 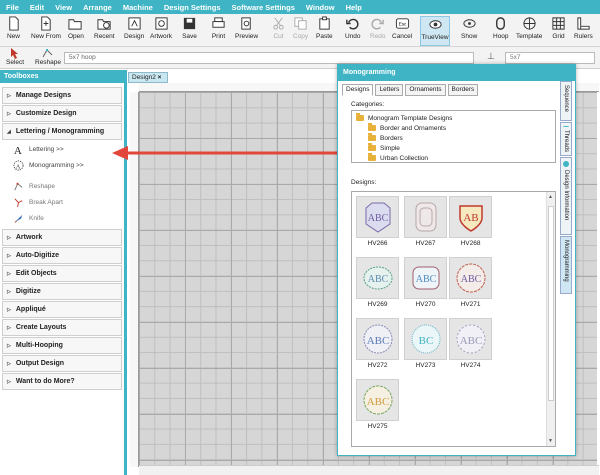 I want to click on menu-edit: Edit, so click(x=37, y=7).